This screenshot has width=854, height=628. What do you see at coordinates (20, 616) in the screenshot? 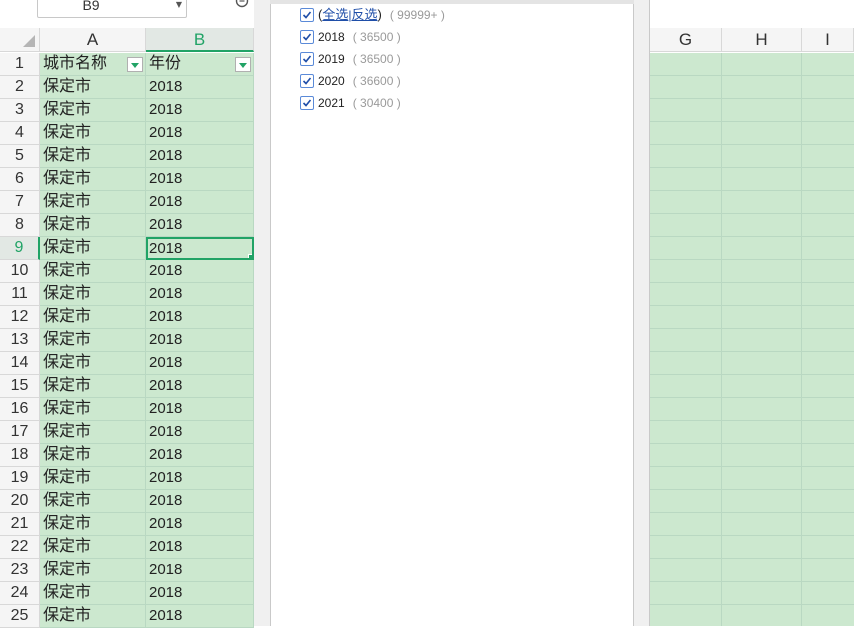
I see `row-header: 25` at bounding box center [20, 616].